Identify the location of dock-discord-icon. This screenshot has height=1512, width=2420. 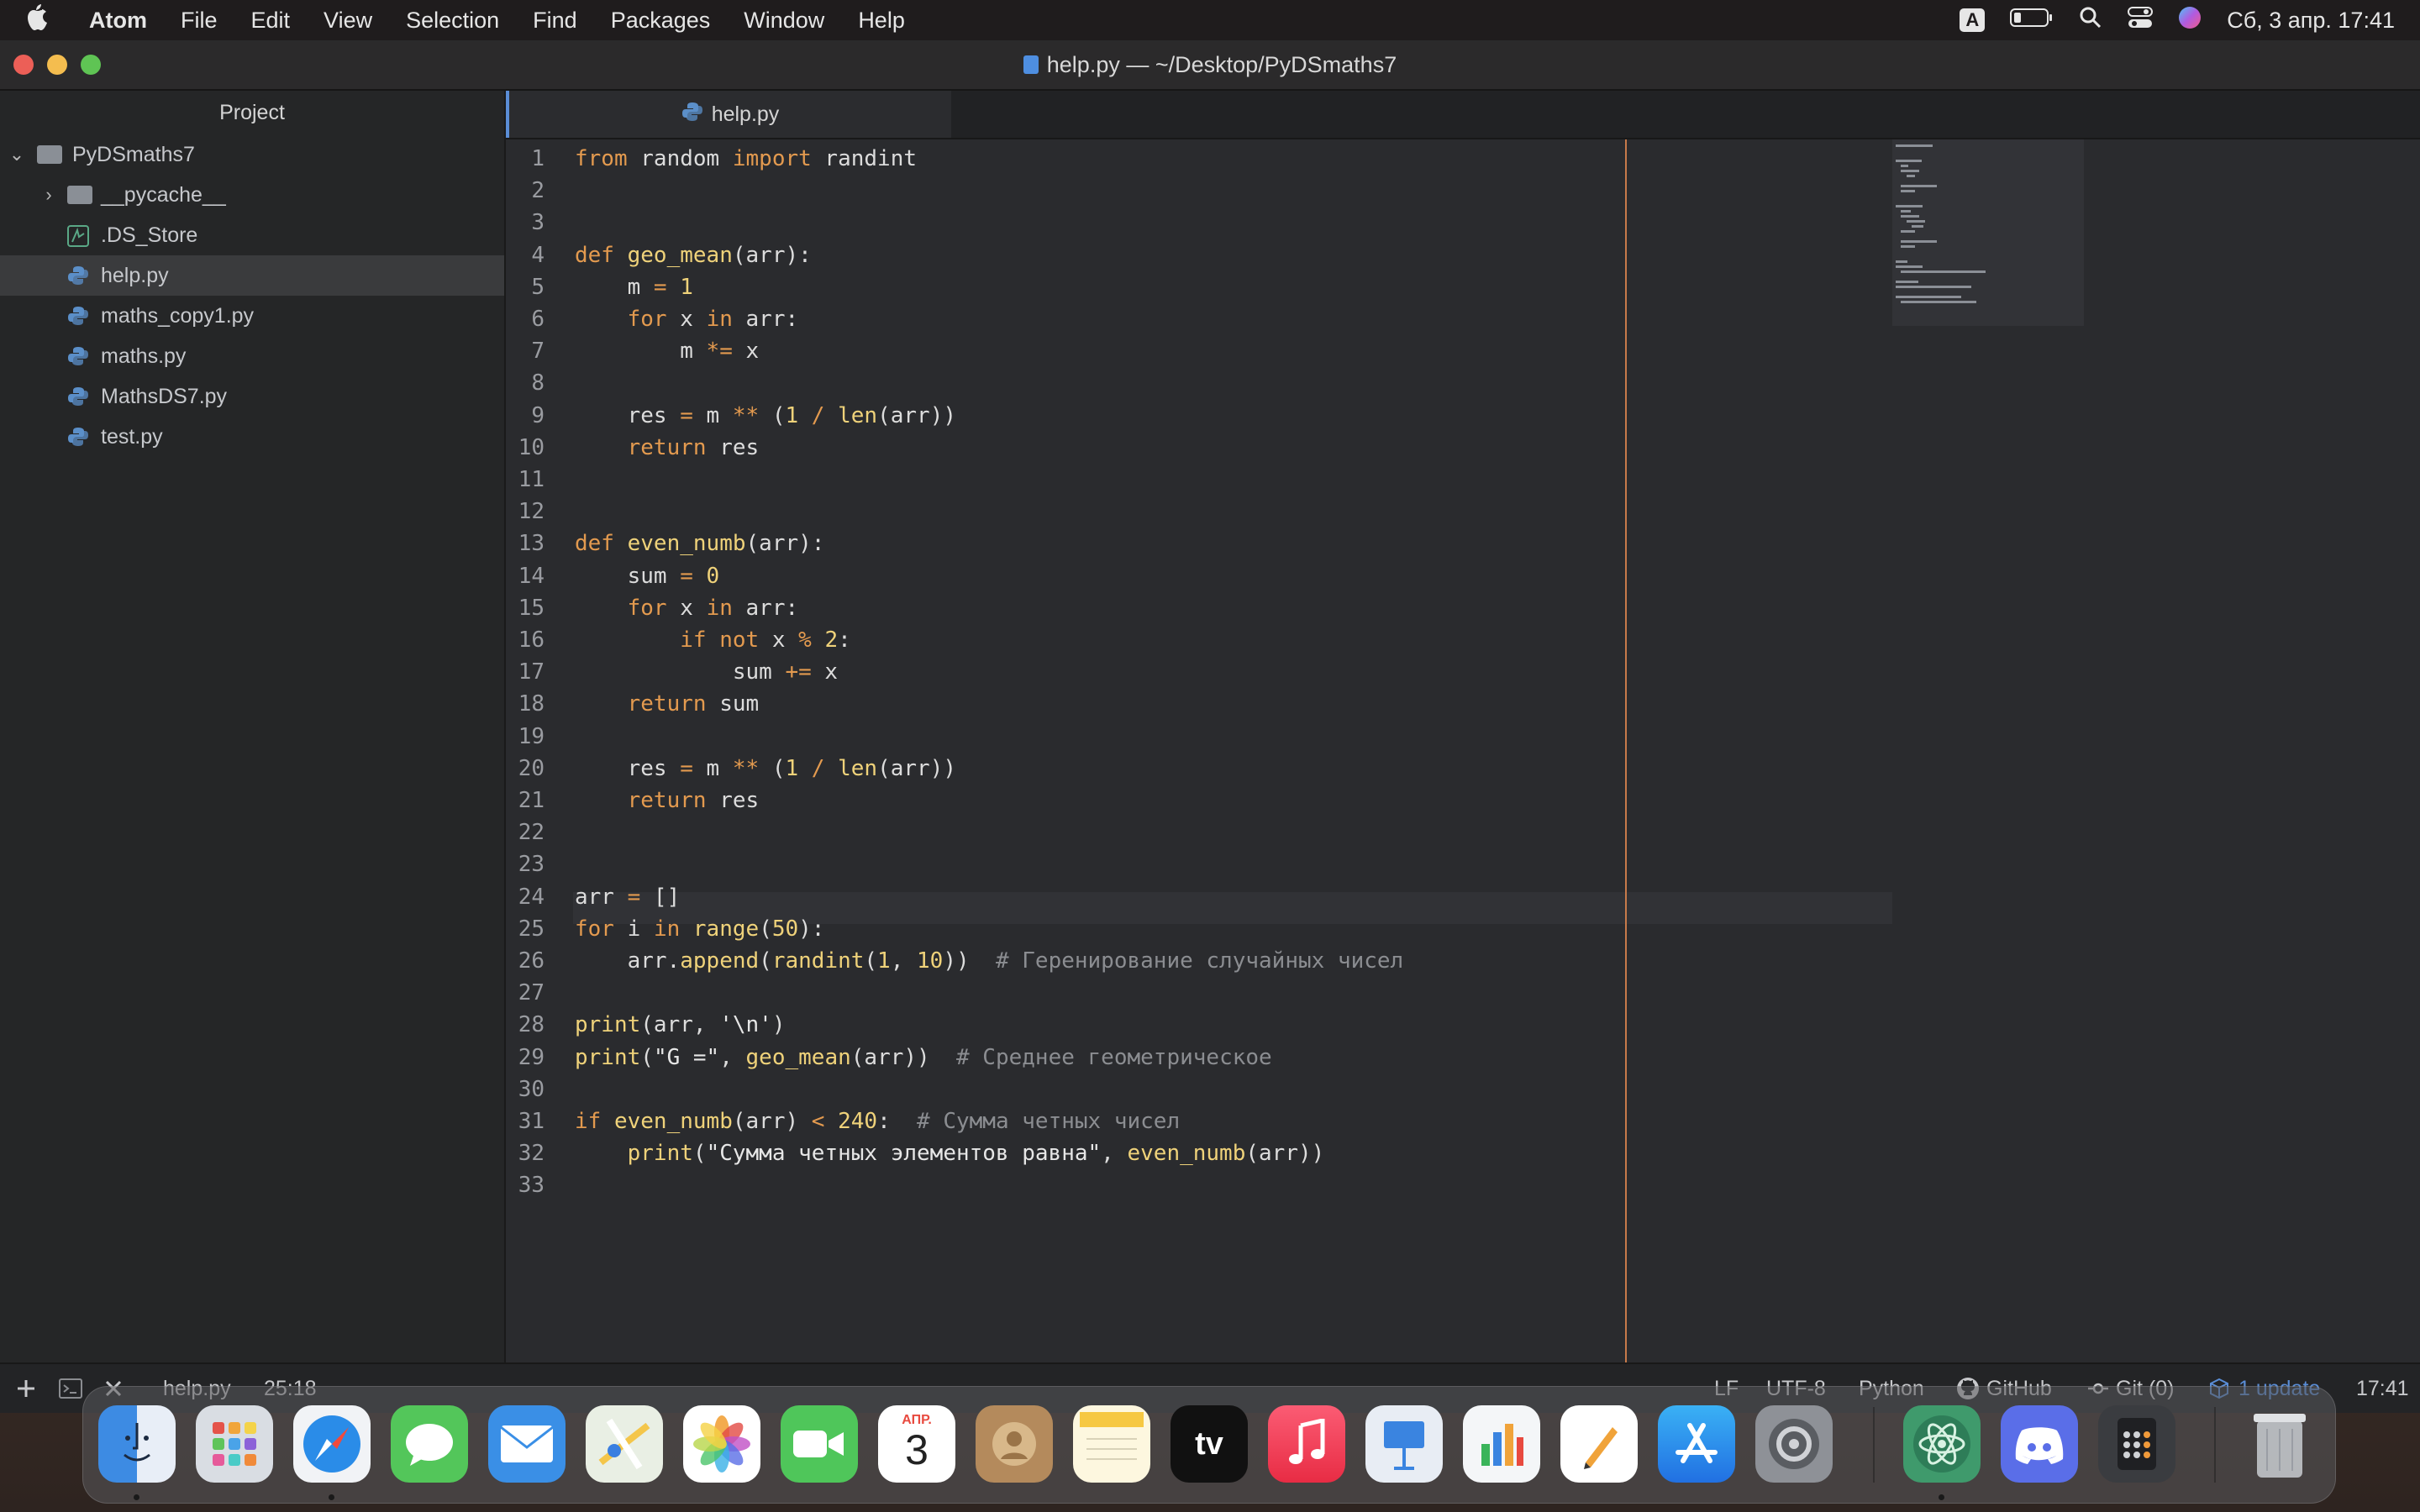
(2040, 1444).